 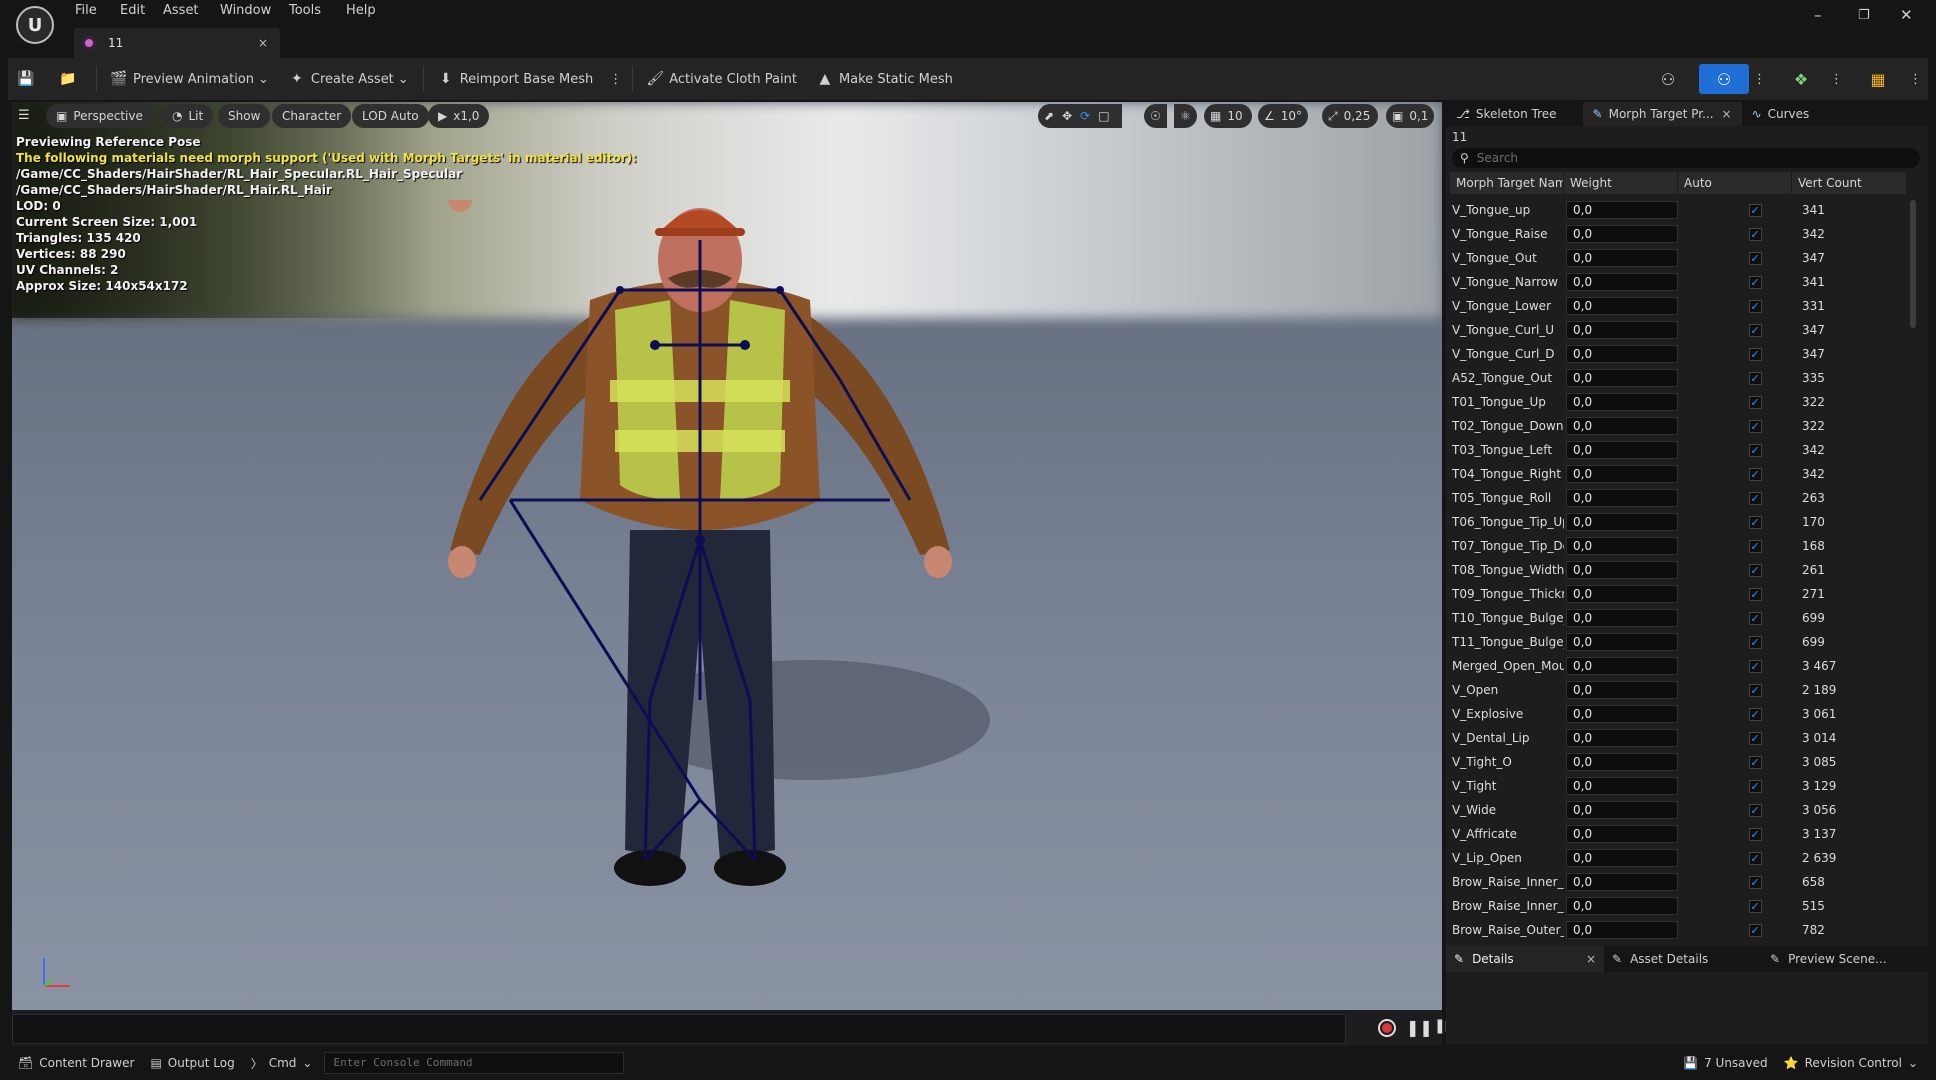 What do you see at coordinates (1849, 183) in the screenshot?
I see `column-header-vert-count: Vert Count` at bounding box center [1849, 183].